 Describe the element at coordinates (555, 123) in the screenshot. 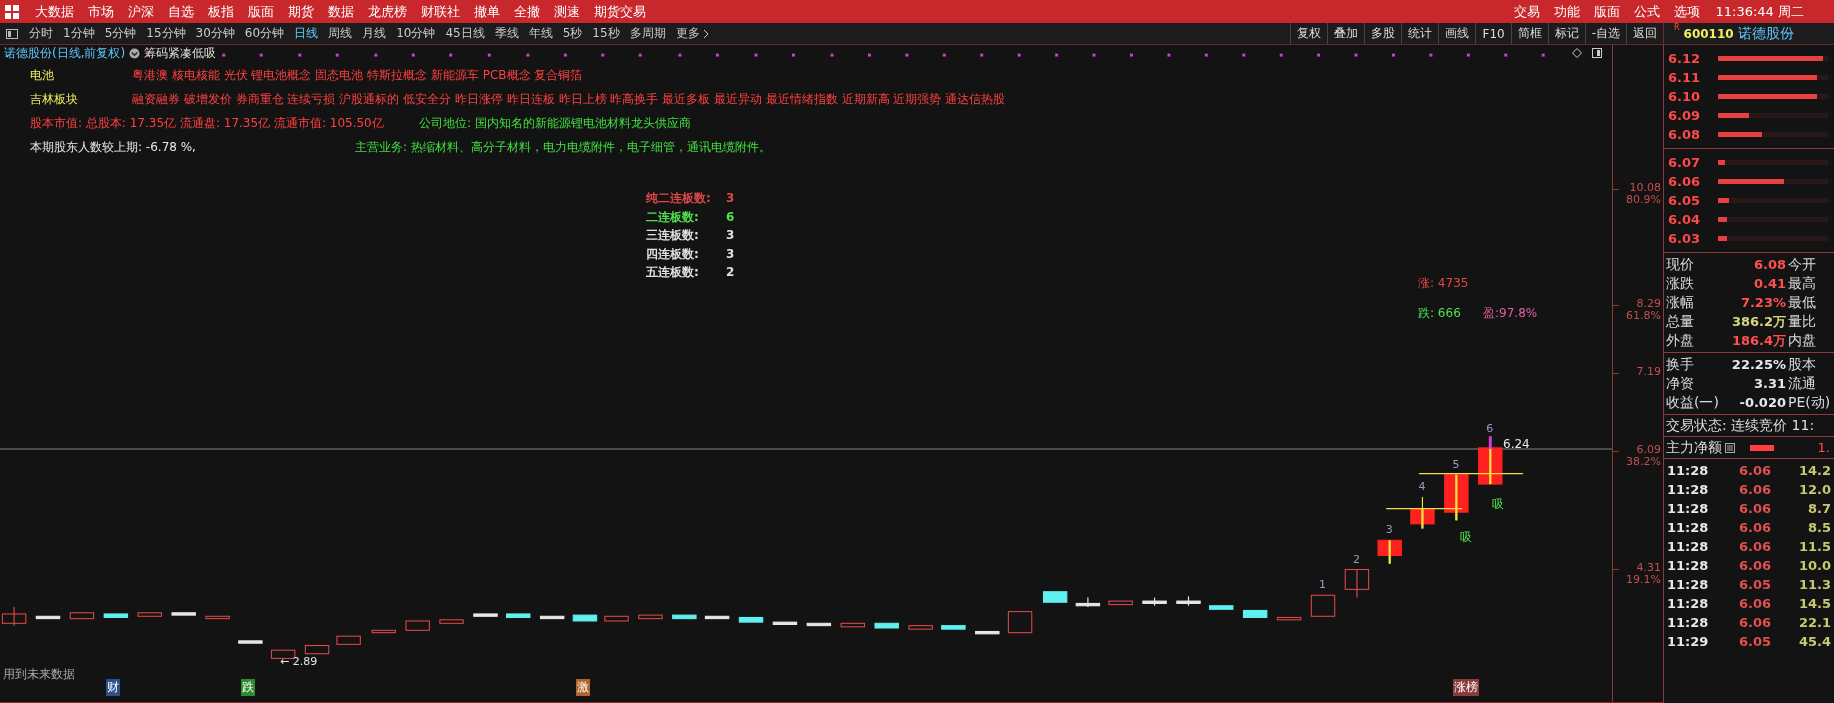

I see `fact-text: 公司地位: 国内知名的新能源锂电池材料龙头供应商` at that location.